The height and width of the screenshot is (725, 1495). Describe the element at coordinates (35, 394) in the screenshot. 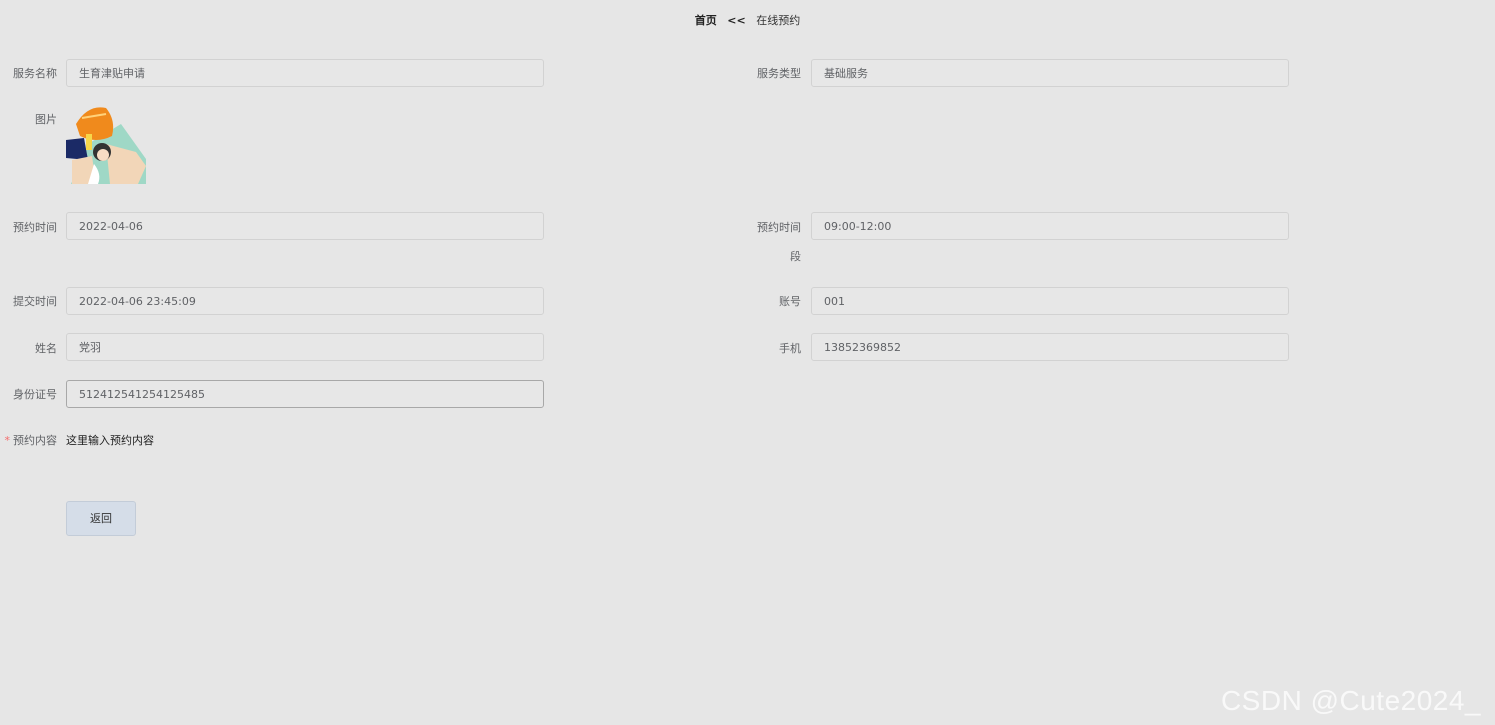

I see `id-number-label: 身份证号` at that location.